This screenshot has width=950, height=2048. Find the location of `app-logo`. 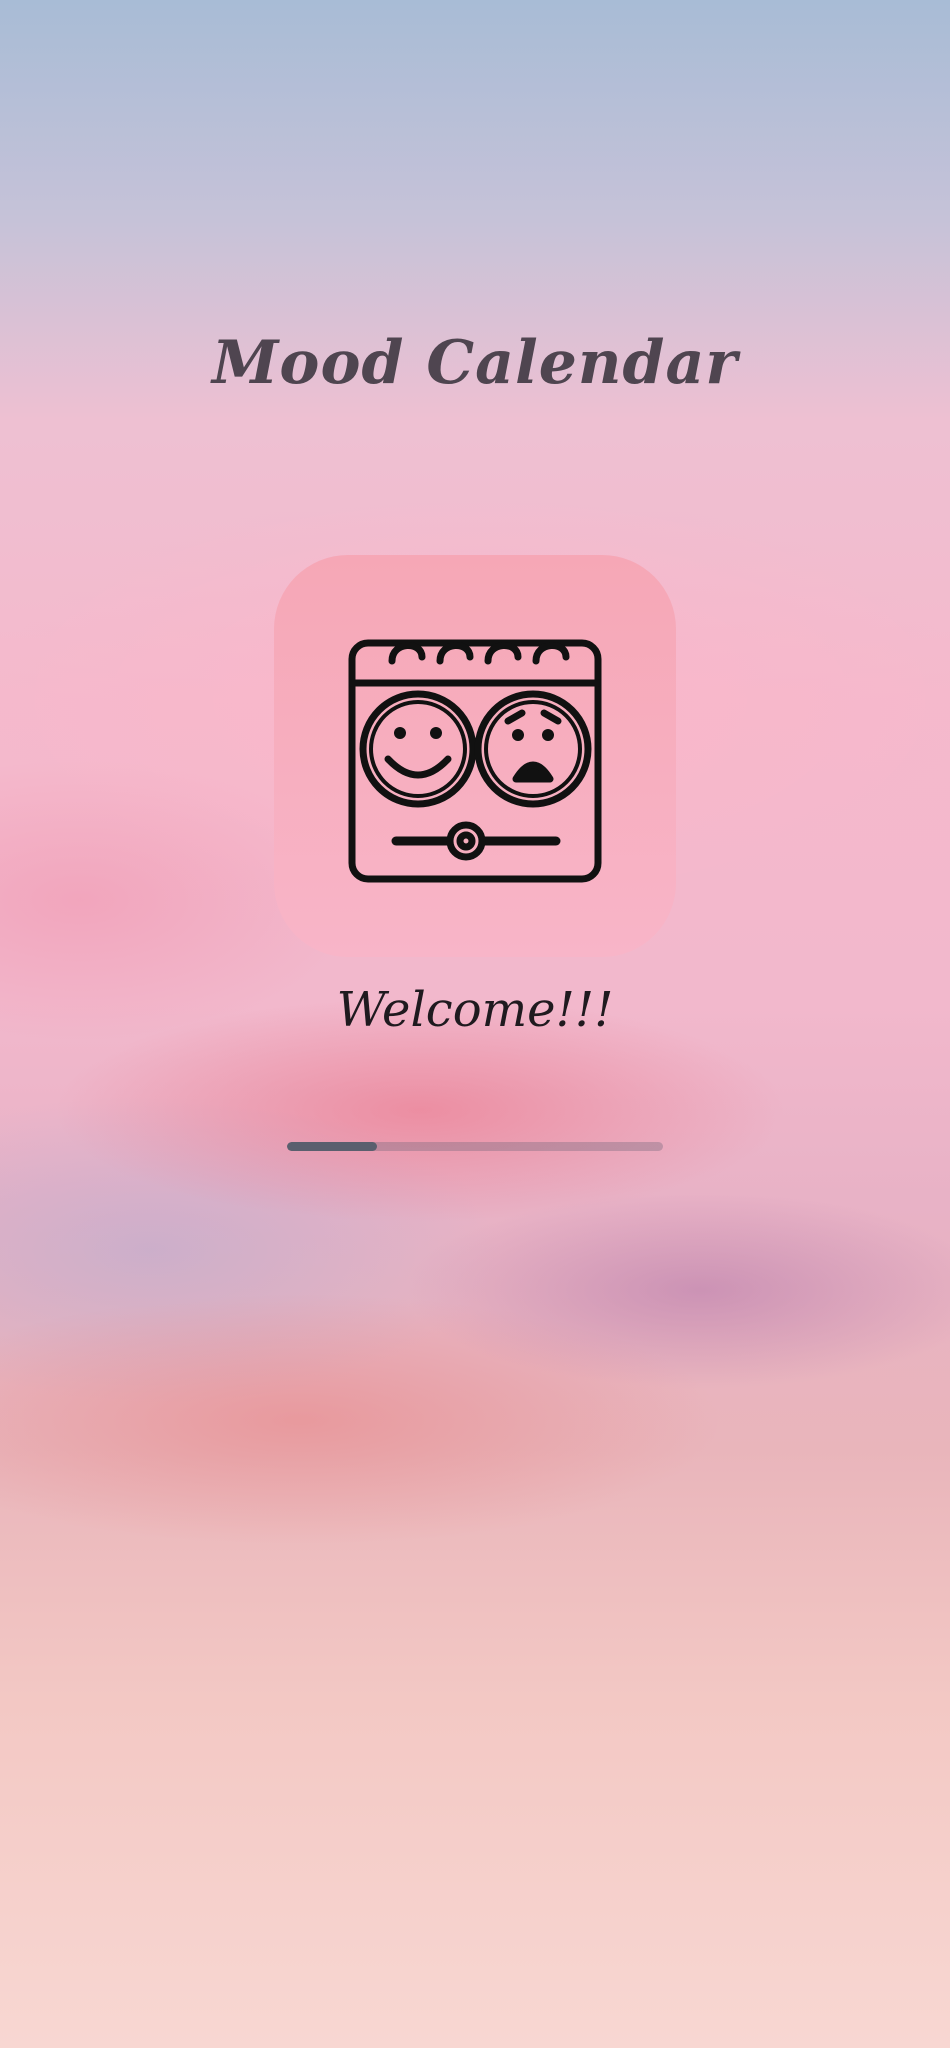

app-logo is located at coordinates (475, 756).